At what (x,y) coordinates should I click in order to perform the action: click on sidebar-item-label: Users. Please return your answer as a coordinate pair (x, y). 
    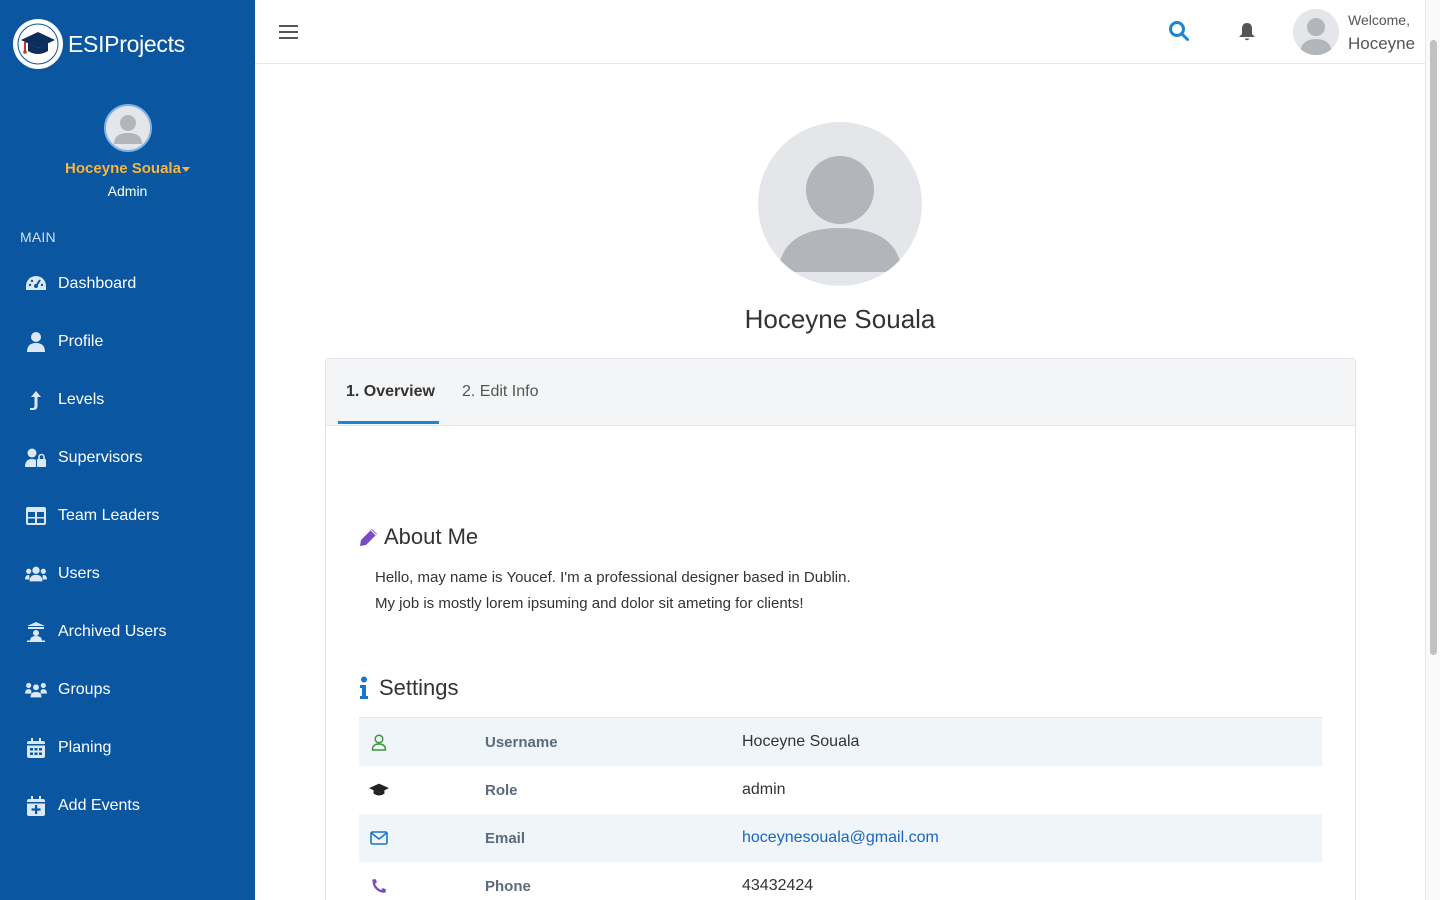
    Looking at the image, I should click on (79, 573).